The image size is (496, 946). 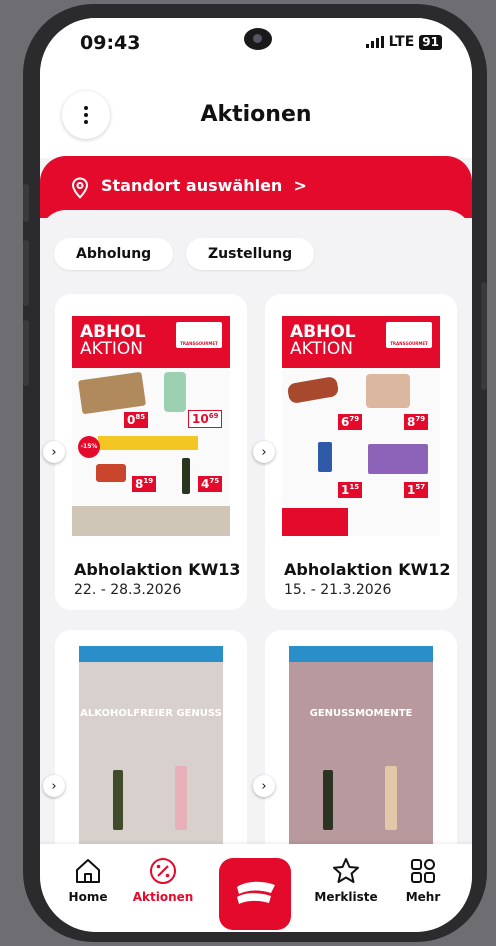 What do you see at coordinates (163, 871) in the screenshot?
I see `percent-icon` at bounding box center [163, 871].